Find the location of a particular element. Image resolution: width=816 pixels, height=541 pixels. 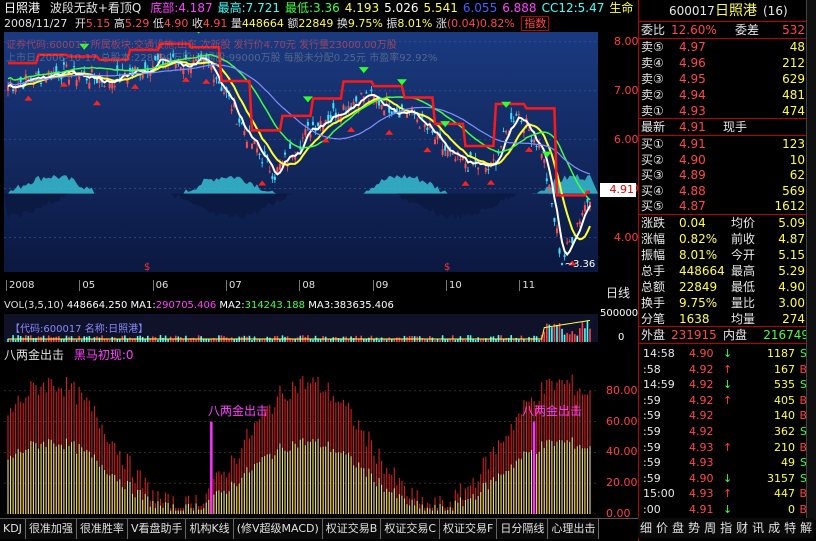

order-label: 卖⑤ is located at coordinates (652, 47).